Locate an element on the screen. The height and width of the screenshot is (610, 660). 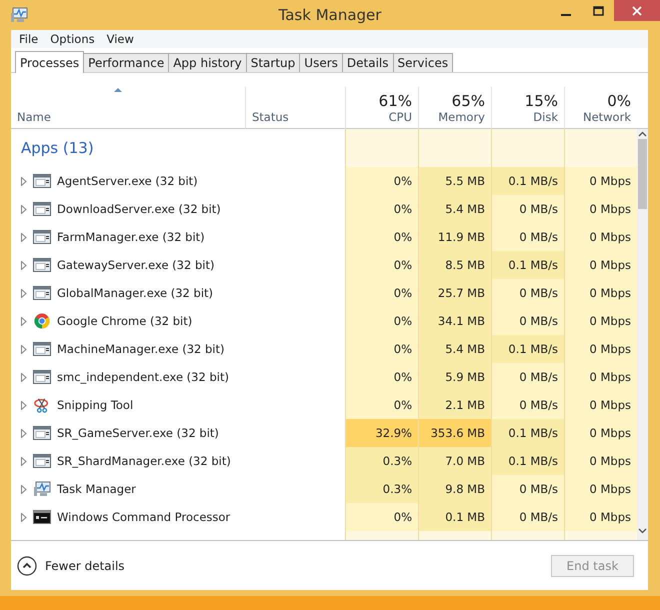
process-name: GatewayServer.exe (32 bit) is located at coordinates (135, 265).